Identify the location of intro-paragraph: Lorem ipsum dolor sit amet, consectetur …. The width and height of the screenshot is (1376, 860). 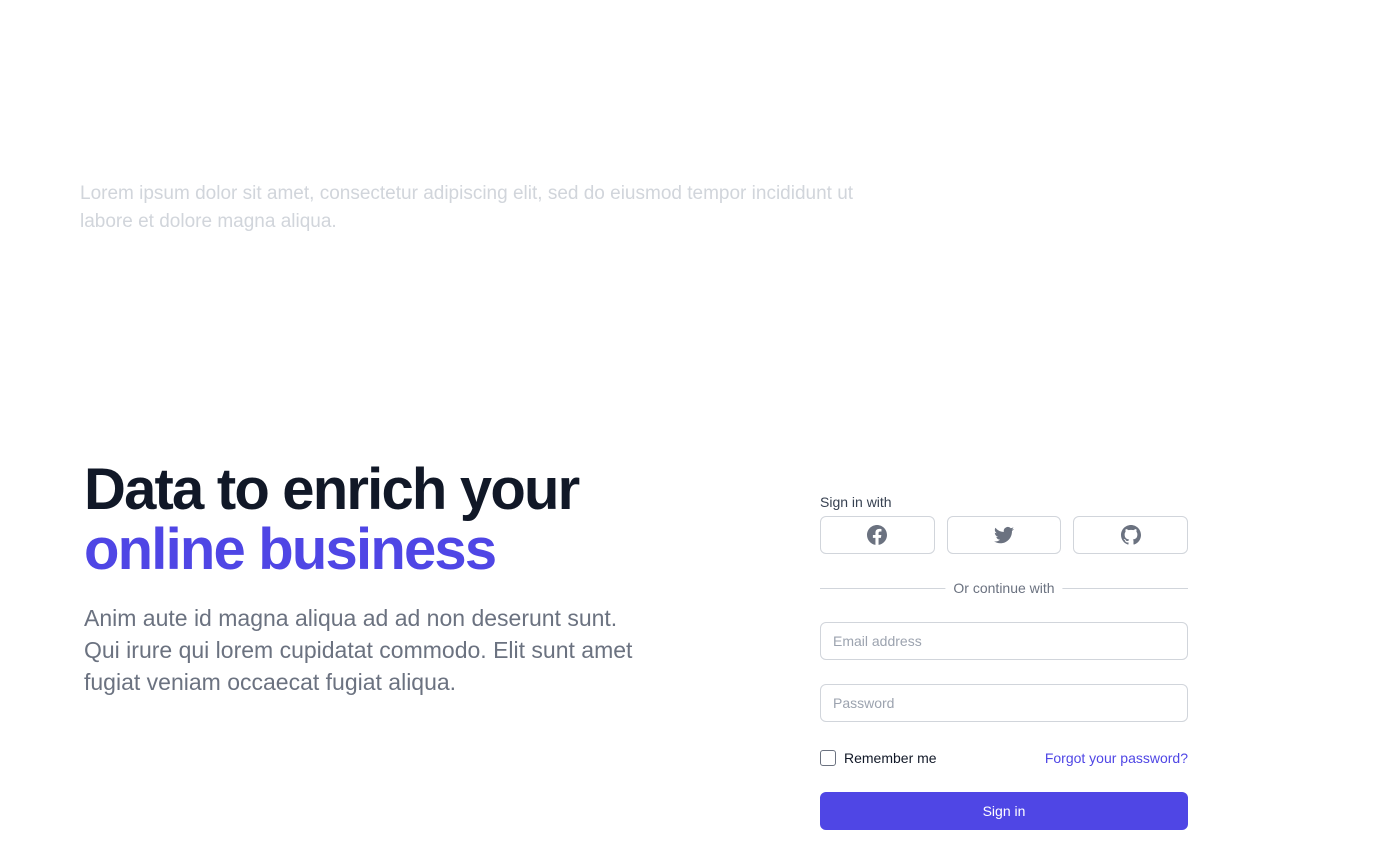
(467, 207).